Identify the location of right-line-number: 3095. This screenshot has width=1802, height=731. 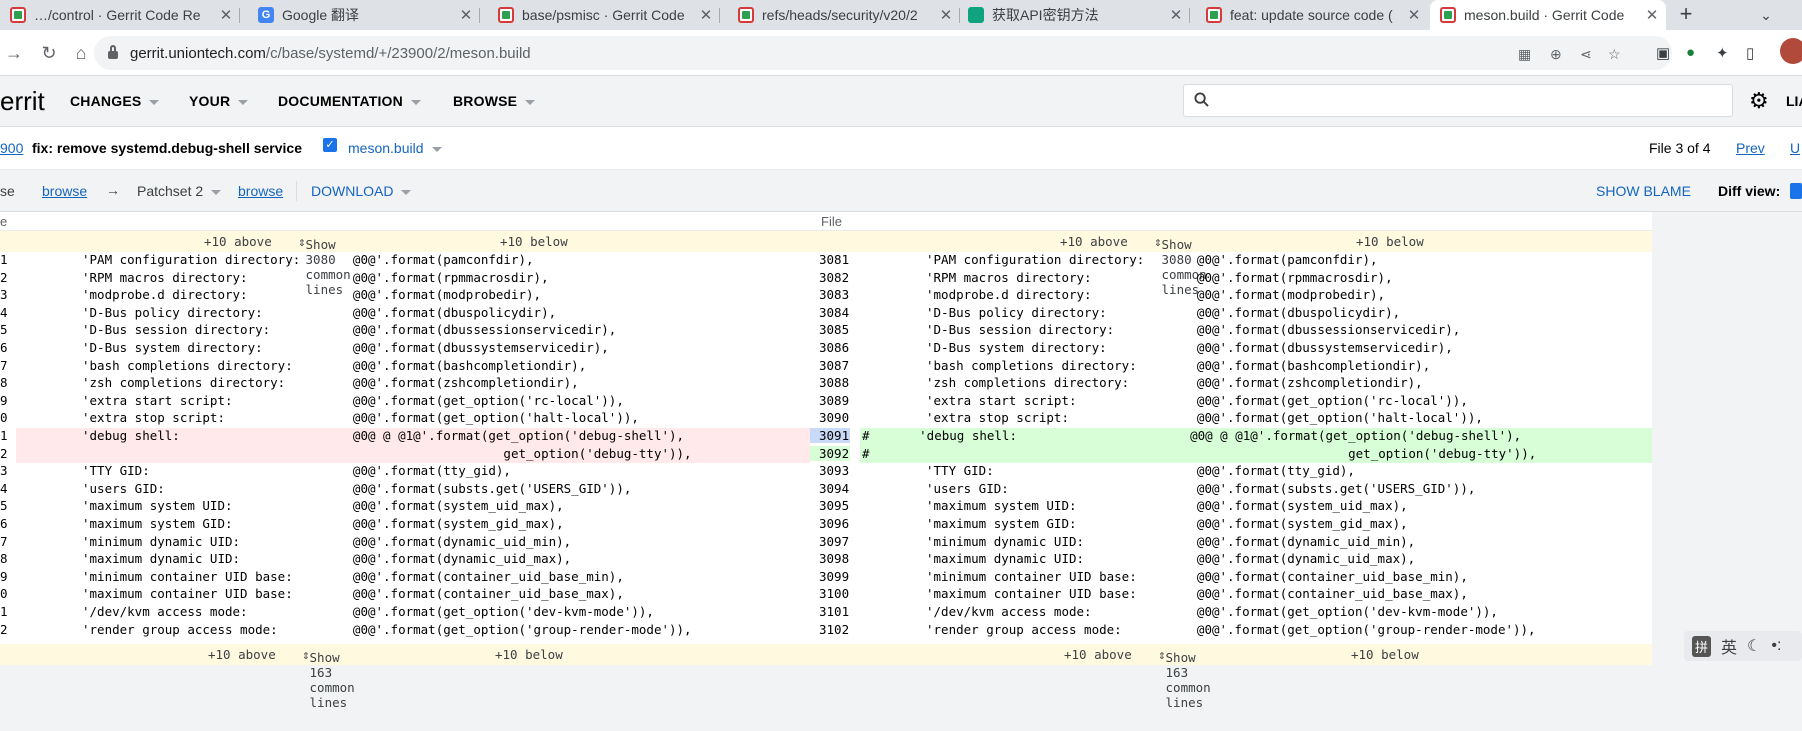
(830, 505).